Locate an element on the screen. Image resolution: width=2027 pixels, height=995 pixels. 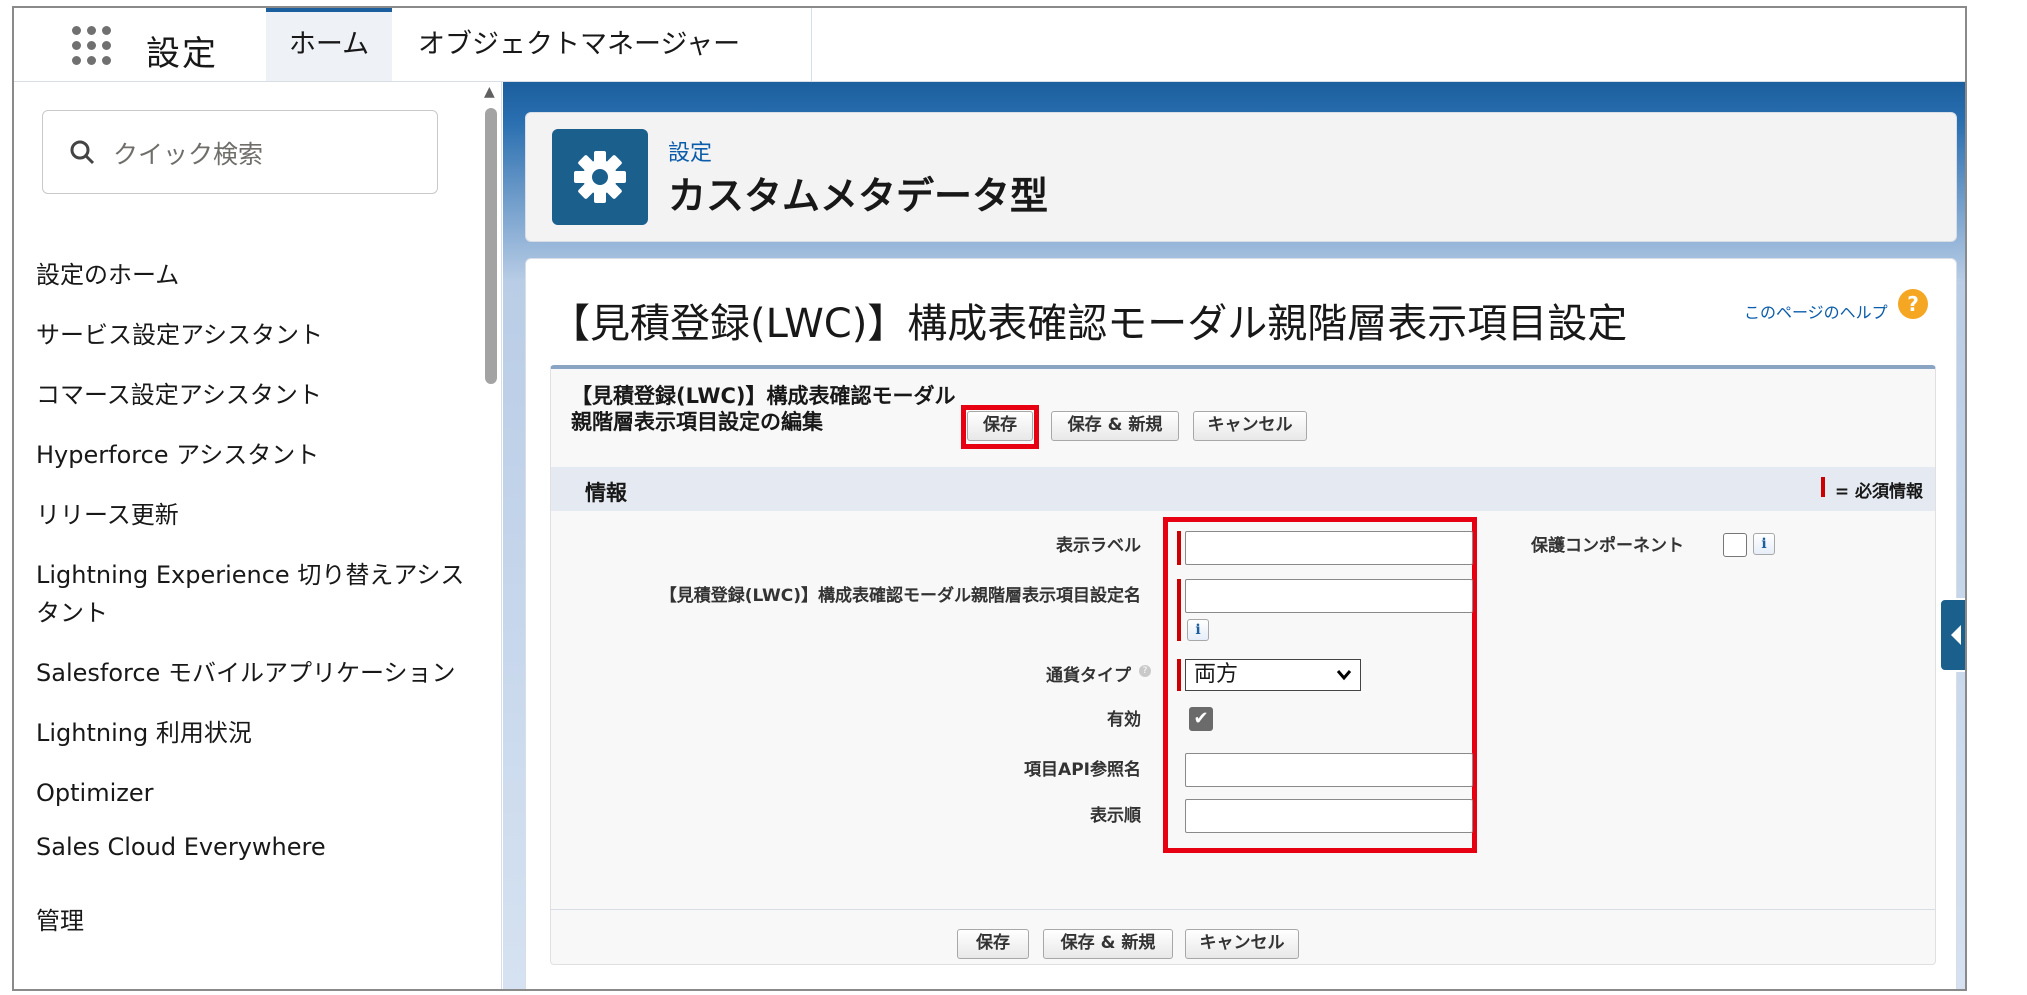
save-button: 保存 is located at coordinates (1000, 426).